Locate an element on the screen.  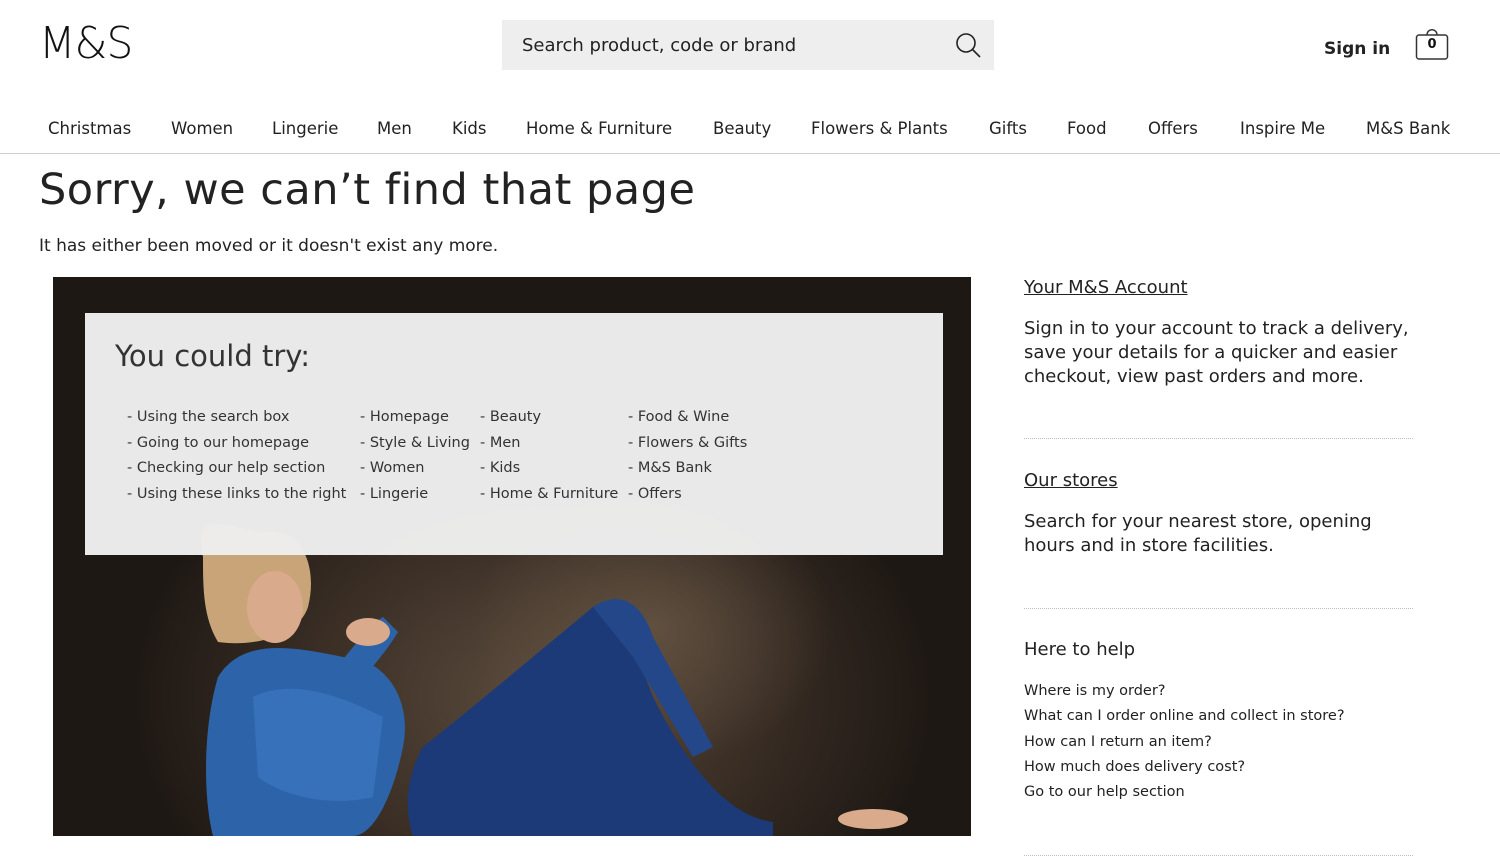
bag-count: 0 is located at coordinates (1432, 44).